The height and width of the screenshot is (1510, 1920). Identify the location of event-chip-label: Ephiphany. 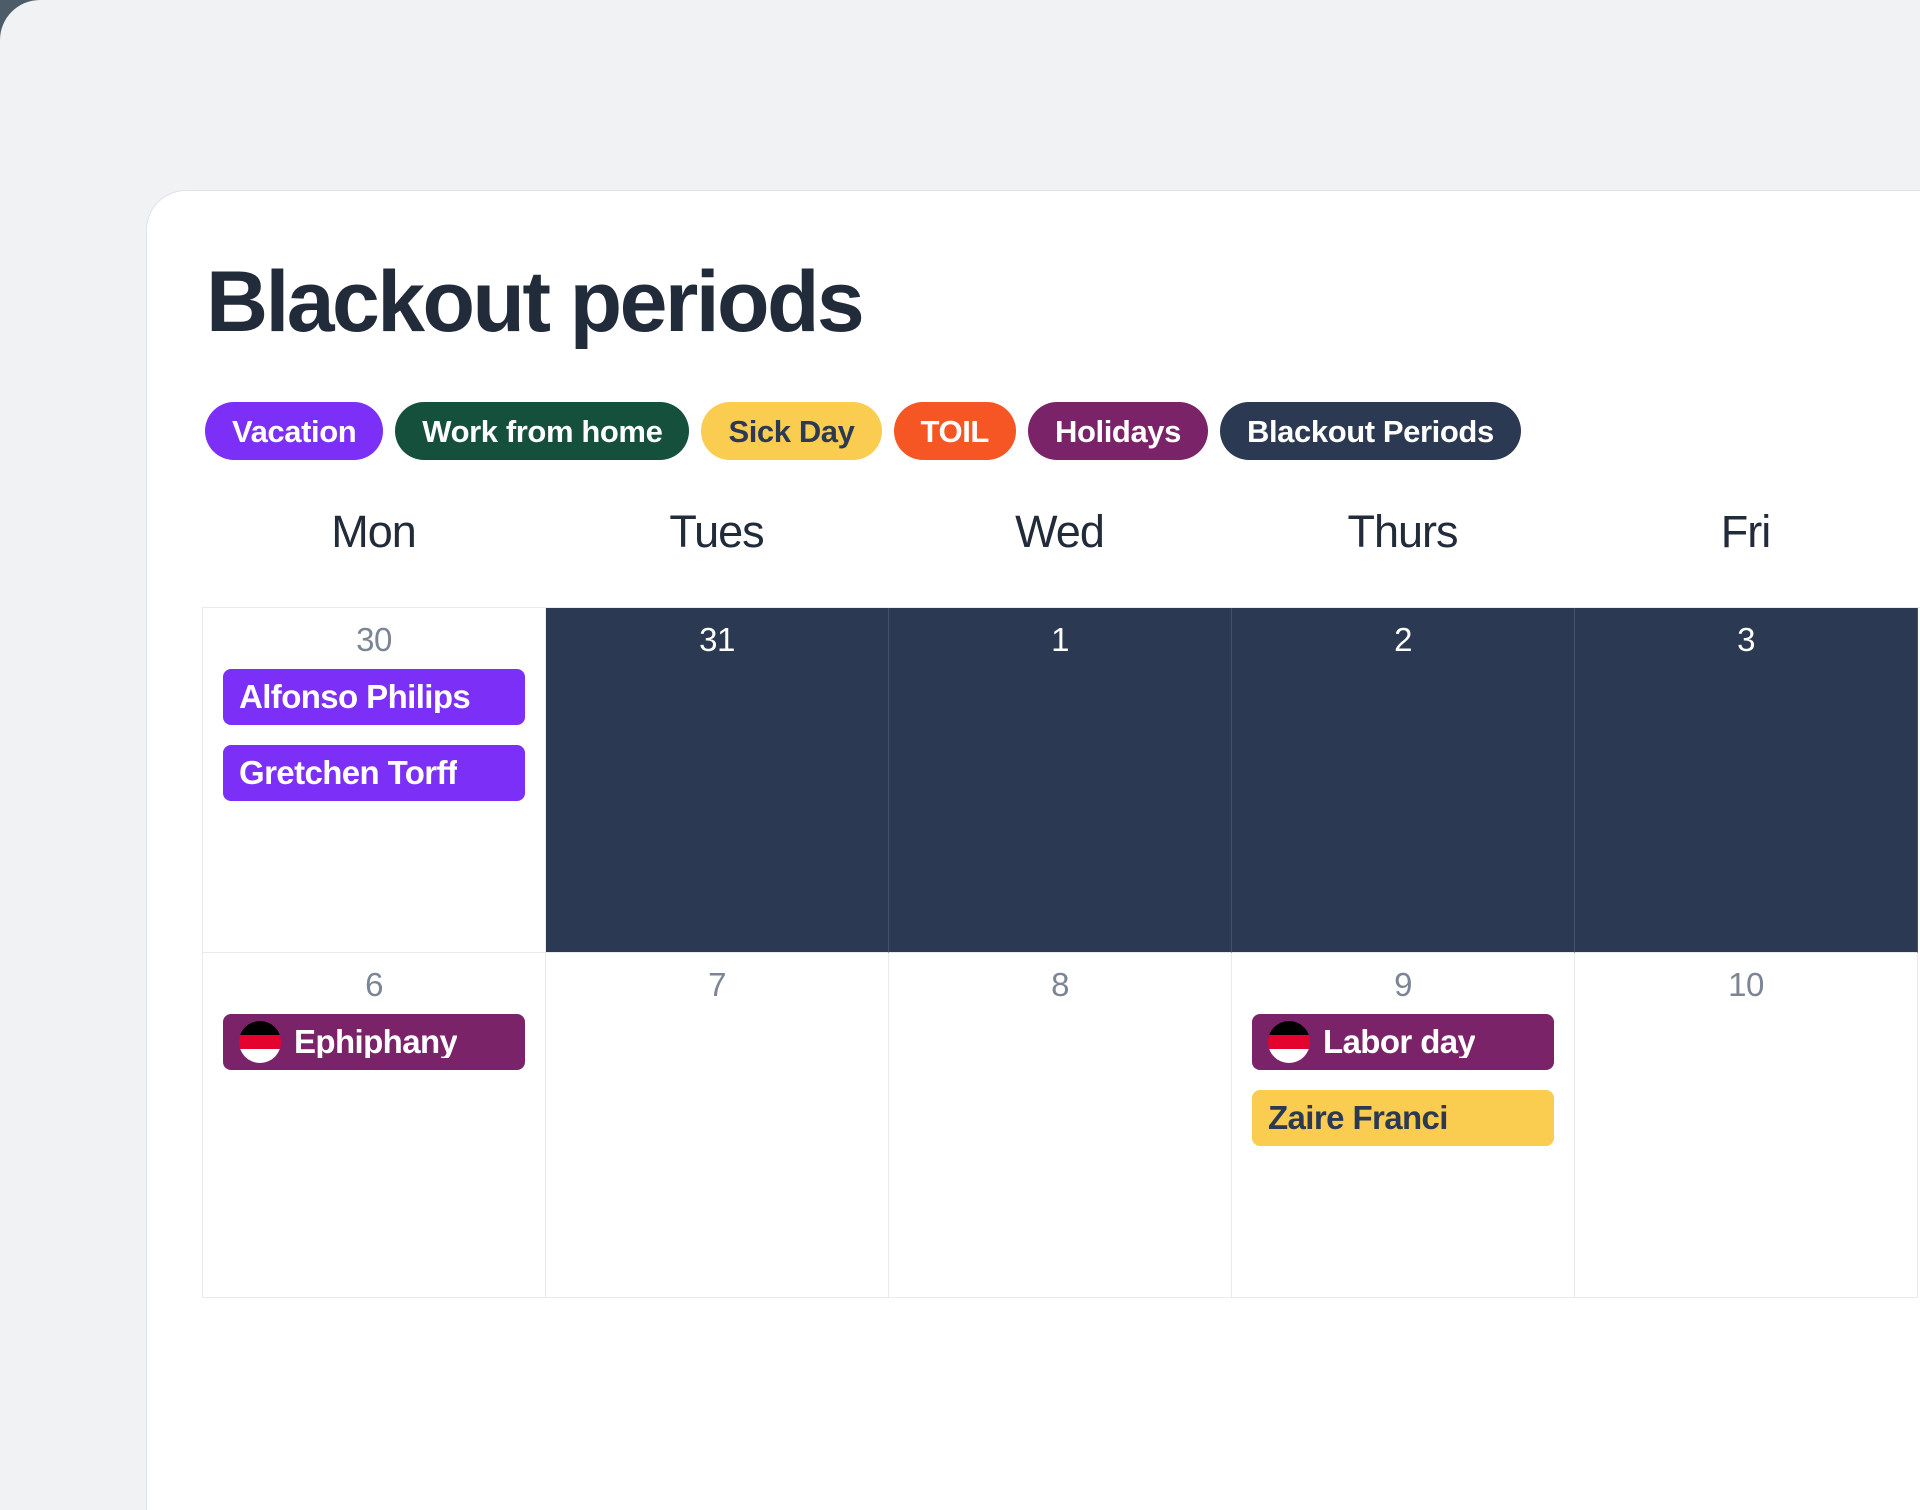
(376, 1042).